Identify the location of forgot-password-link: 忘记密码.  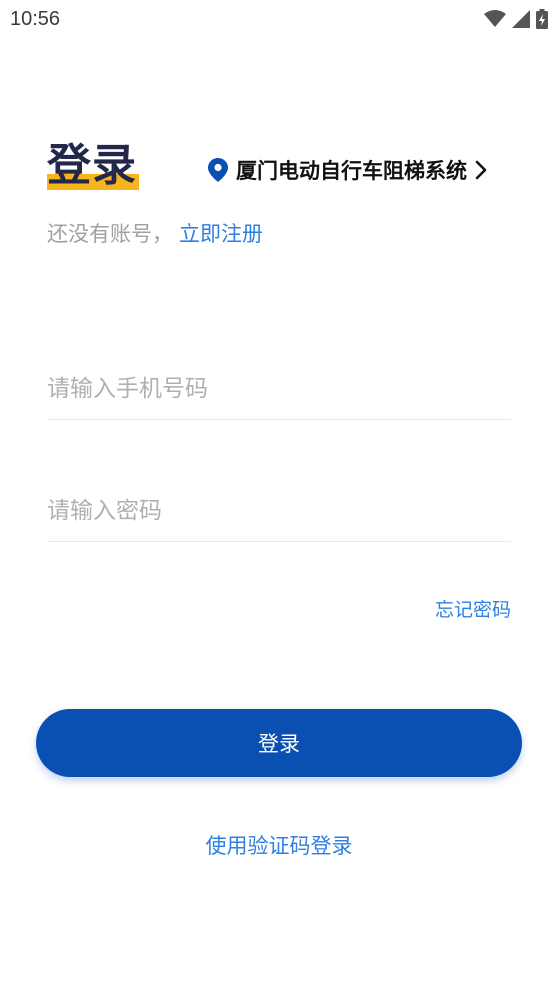
(473, 608).